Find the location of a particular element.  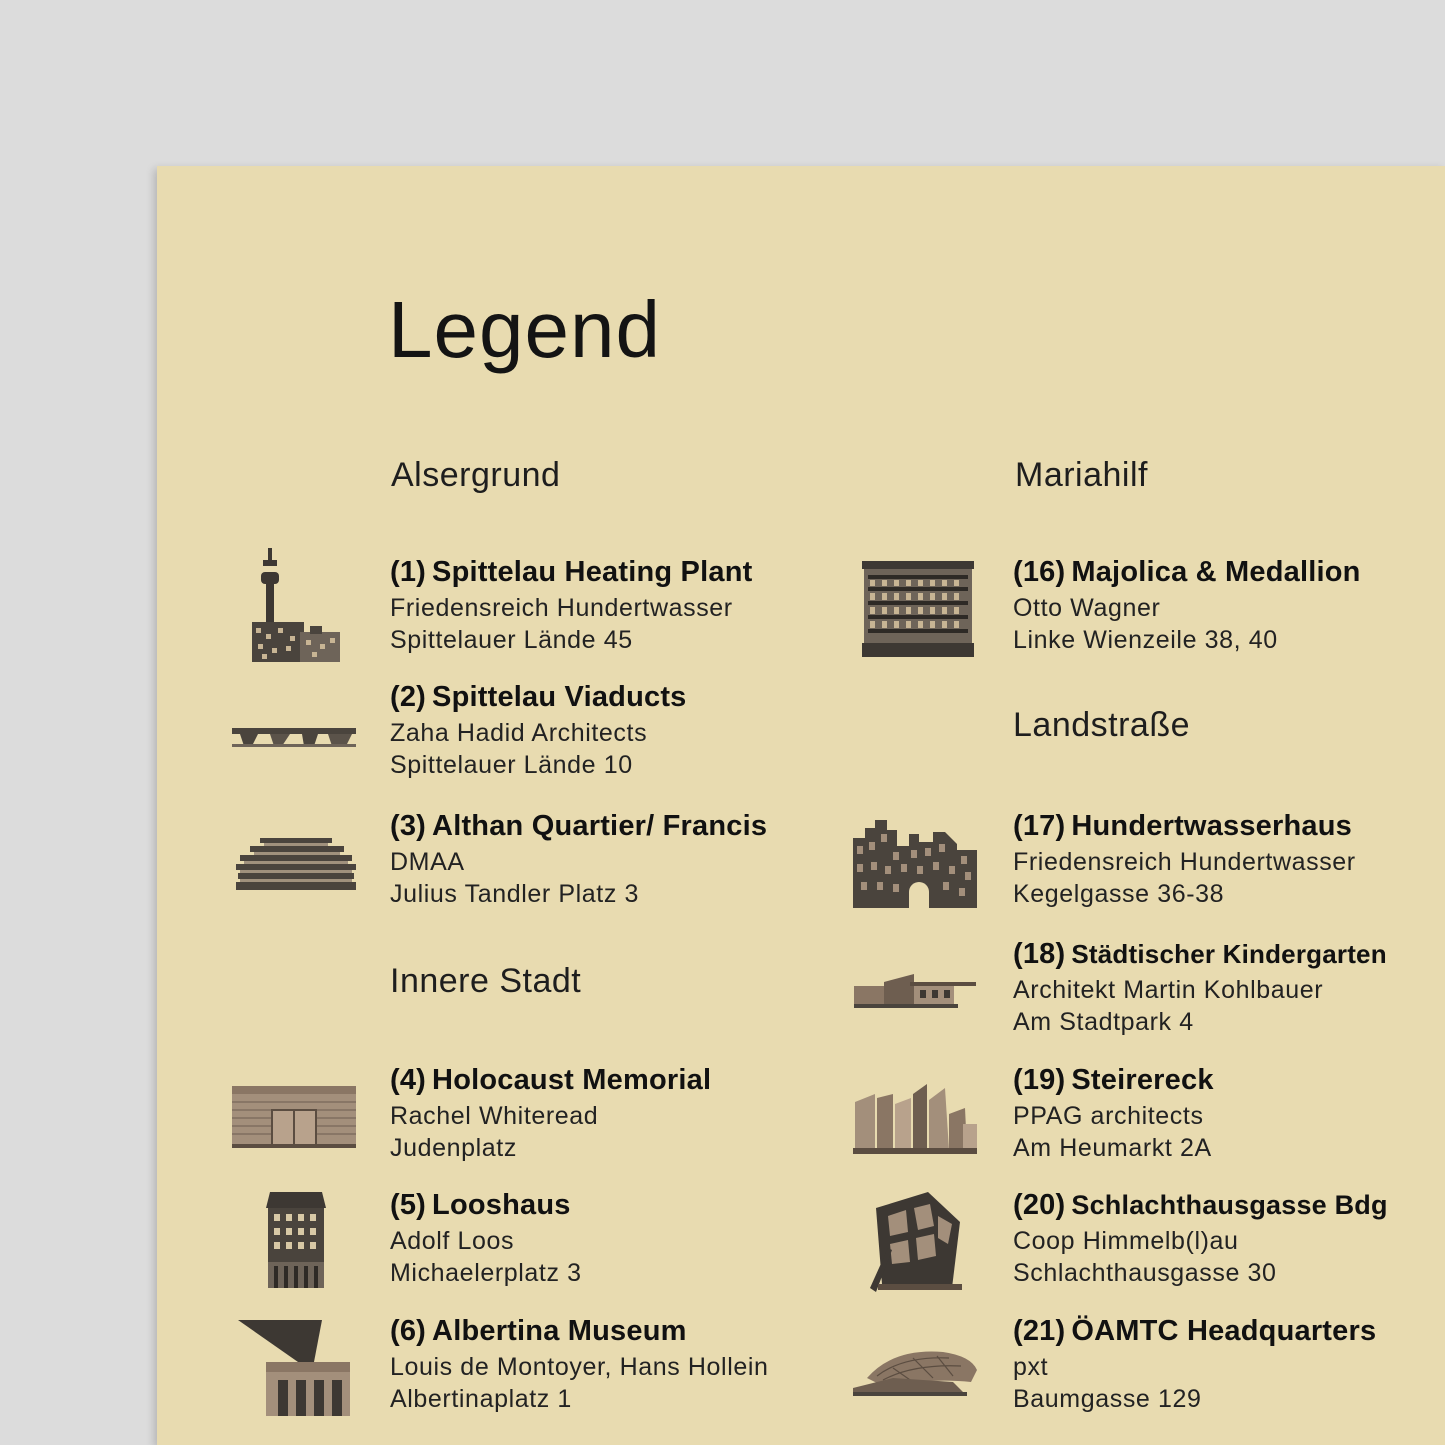

entry-address: Kegelgasse 36-38 is located at coordinates (1119, 894).